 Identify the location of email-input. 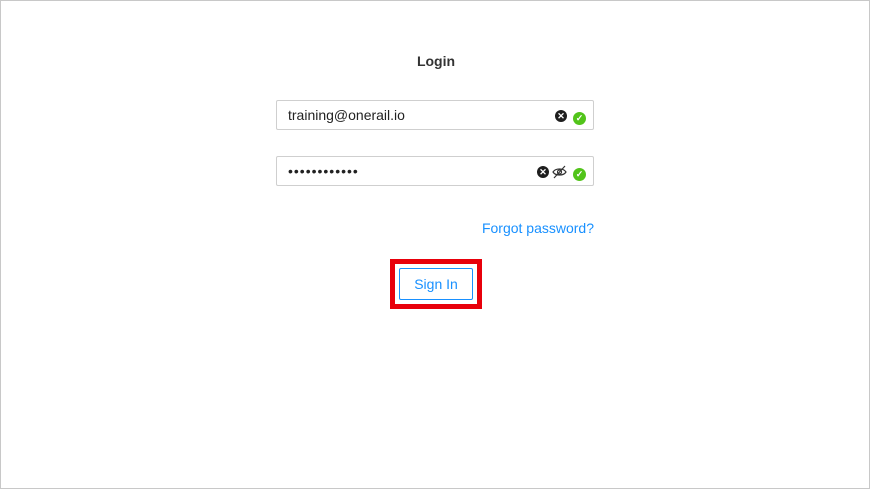
(413, 115).